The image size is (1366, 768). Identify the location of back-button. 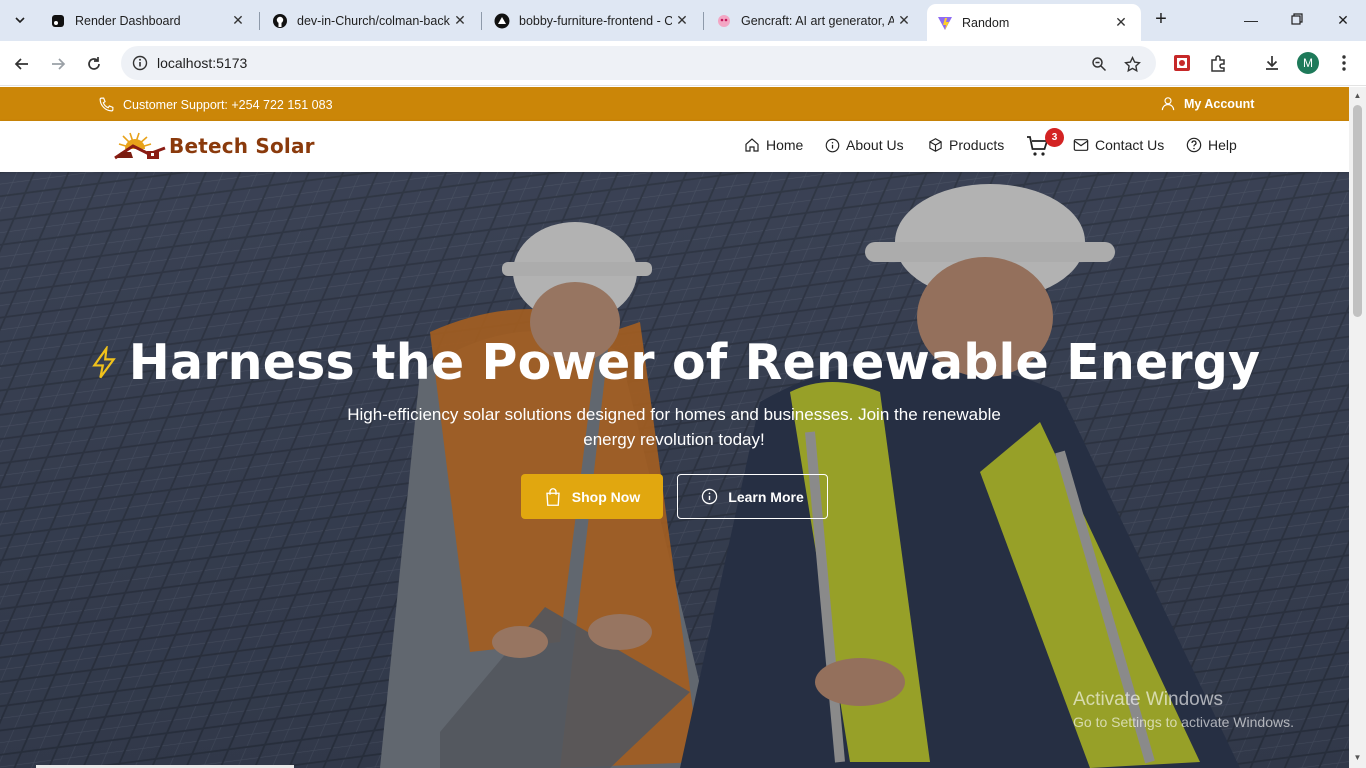
(22, 64).